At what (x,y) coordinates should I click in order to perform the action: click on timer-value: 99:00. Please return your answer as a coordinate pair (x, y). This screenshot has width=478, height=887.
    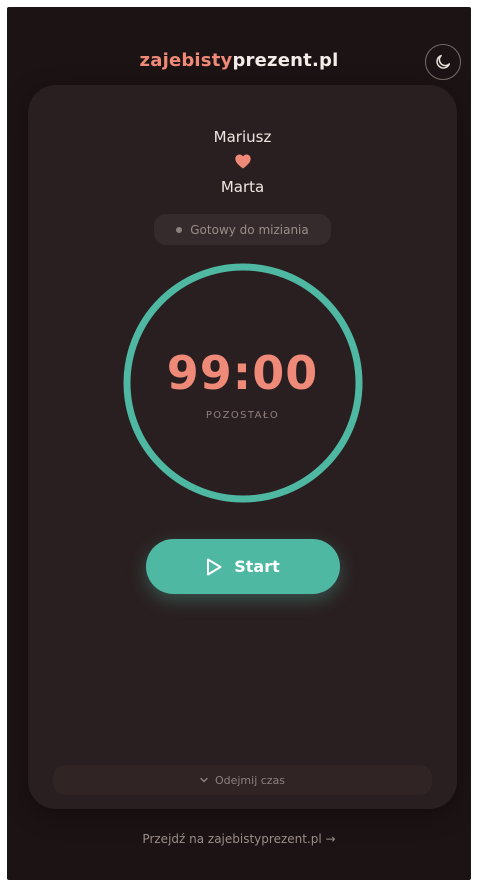
    Looking at the image, I should click on (242, 373).